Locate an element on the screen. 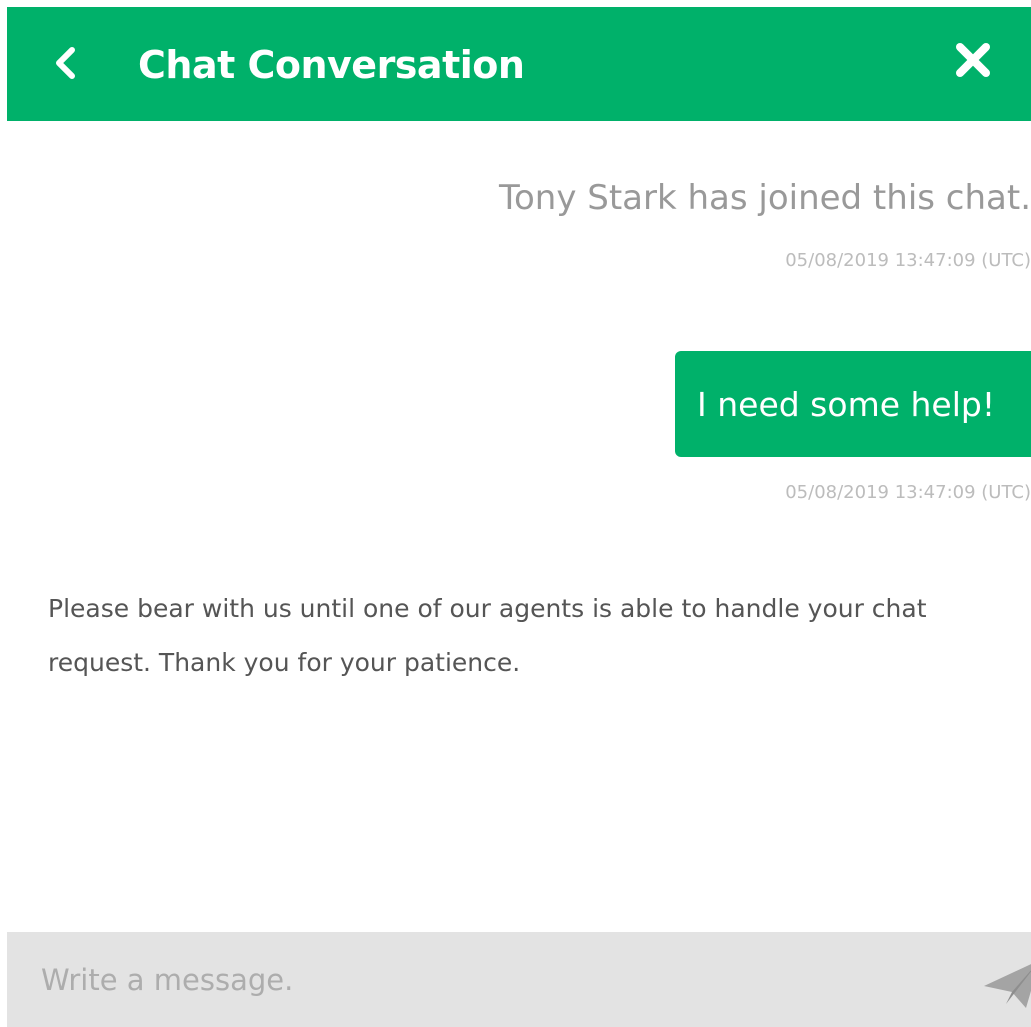  page-title: Chat Conversation is located at coordinates (331, 65).